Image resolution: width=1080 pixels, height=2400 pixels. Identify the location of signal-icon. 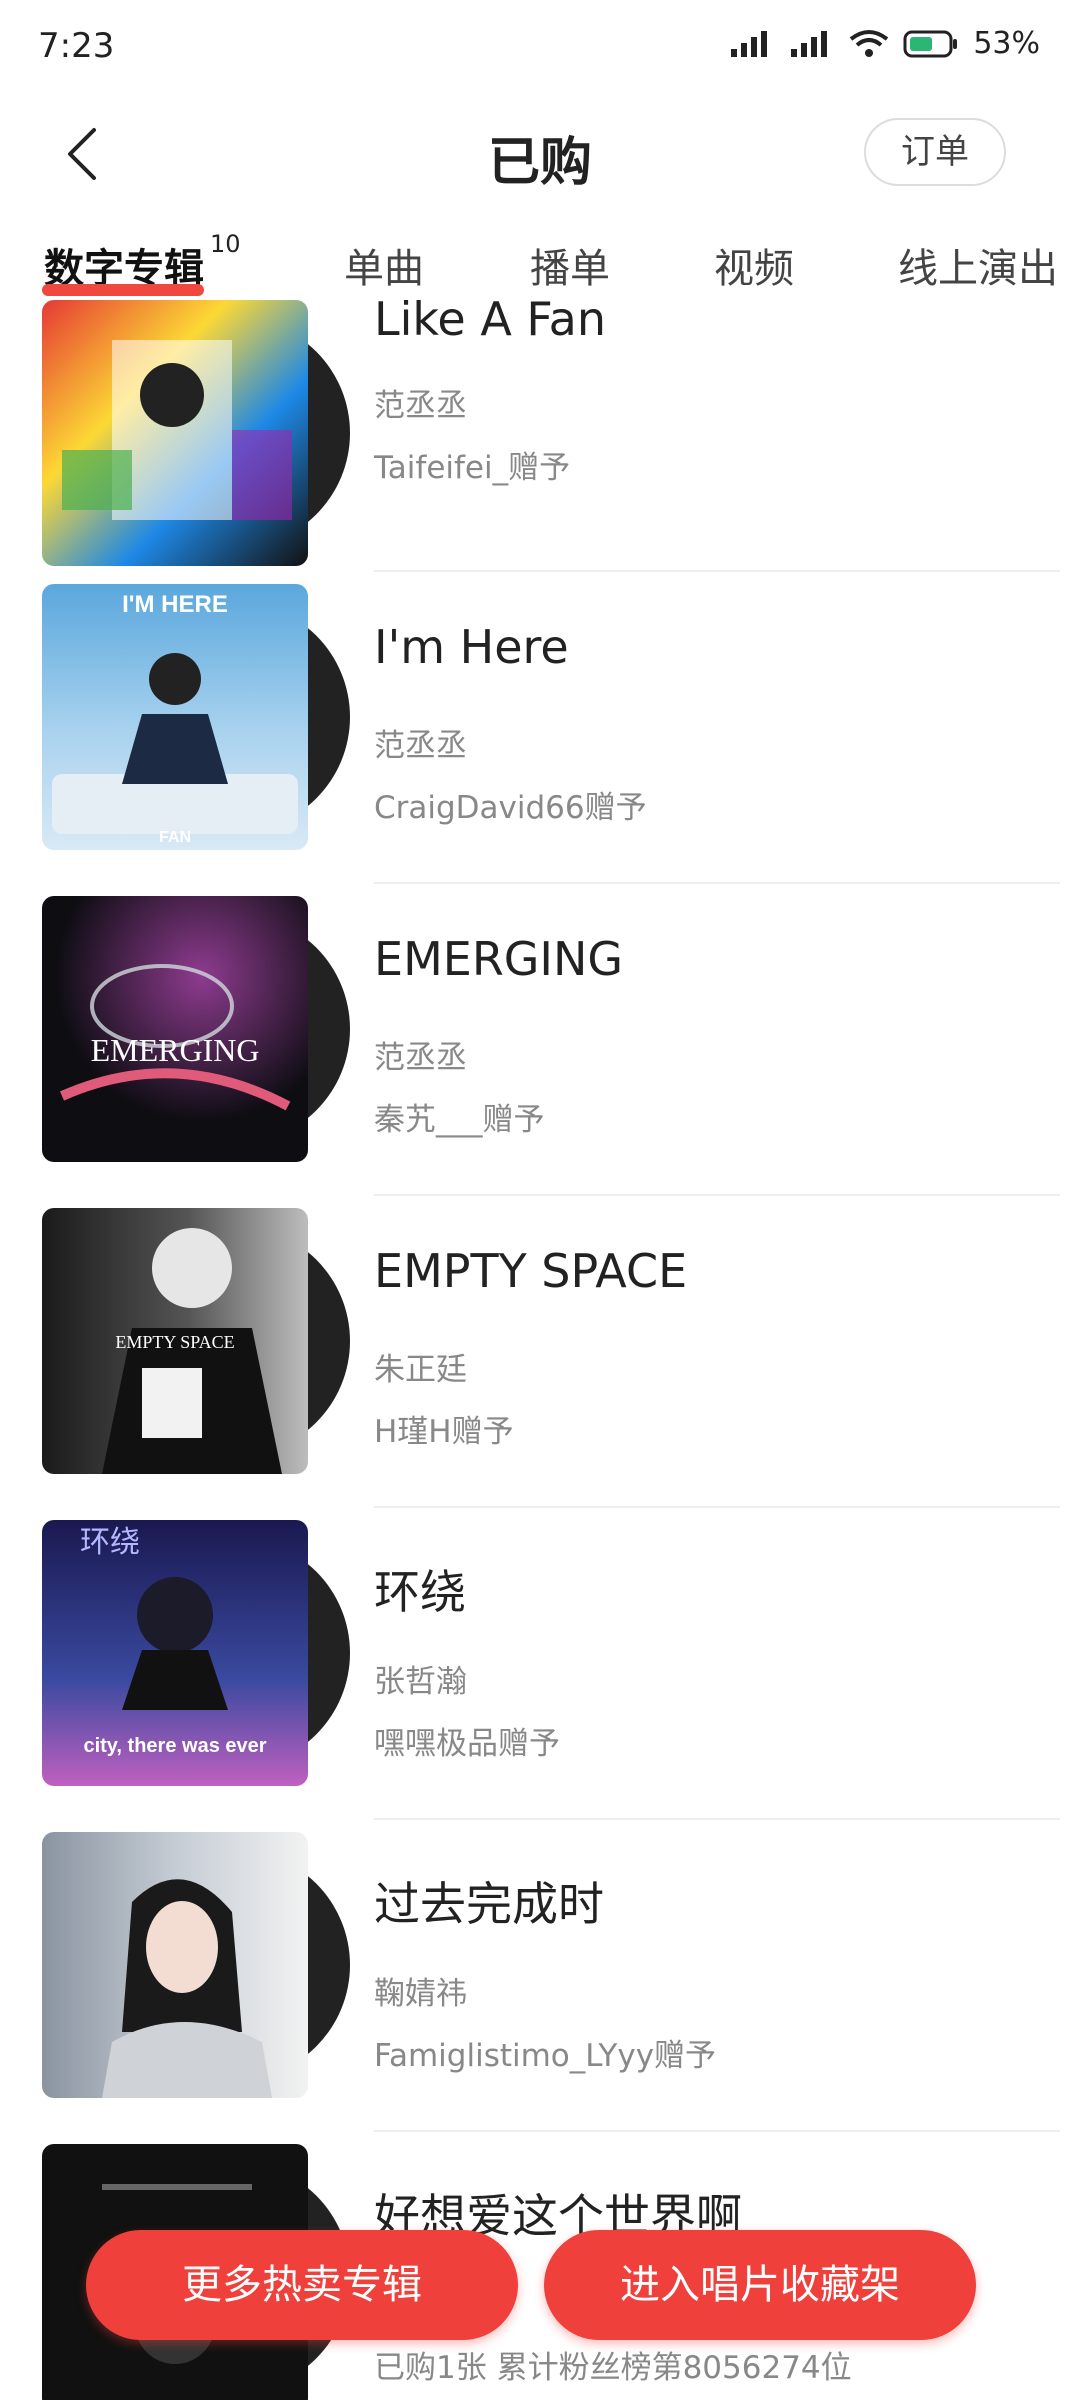
(749, 43).